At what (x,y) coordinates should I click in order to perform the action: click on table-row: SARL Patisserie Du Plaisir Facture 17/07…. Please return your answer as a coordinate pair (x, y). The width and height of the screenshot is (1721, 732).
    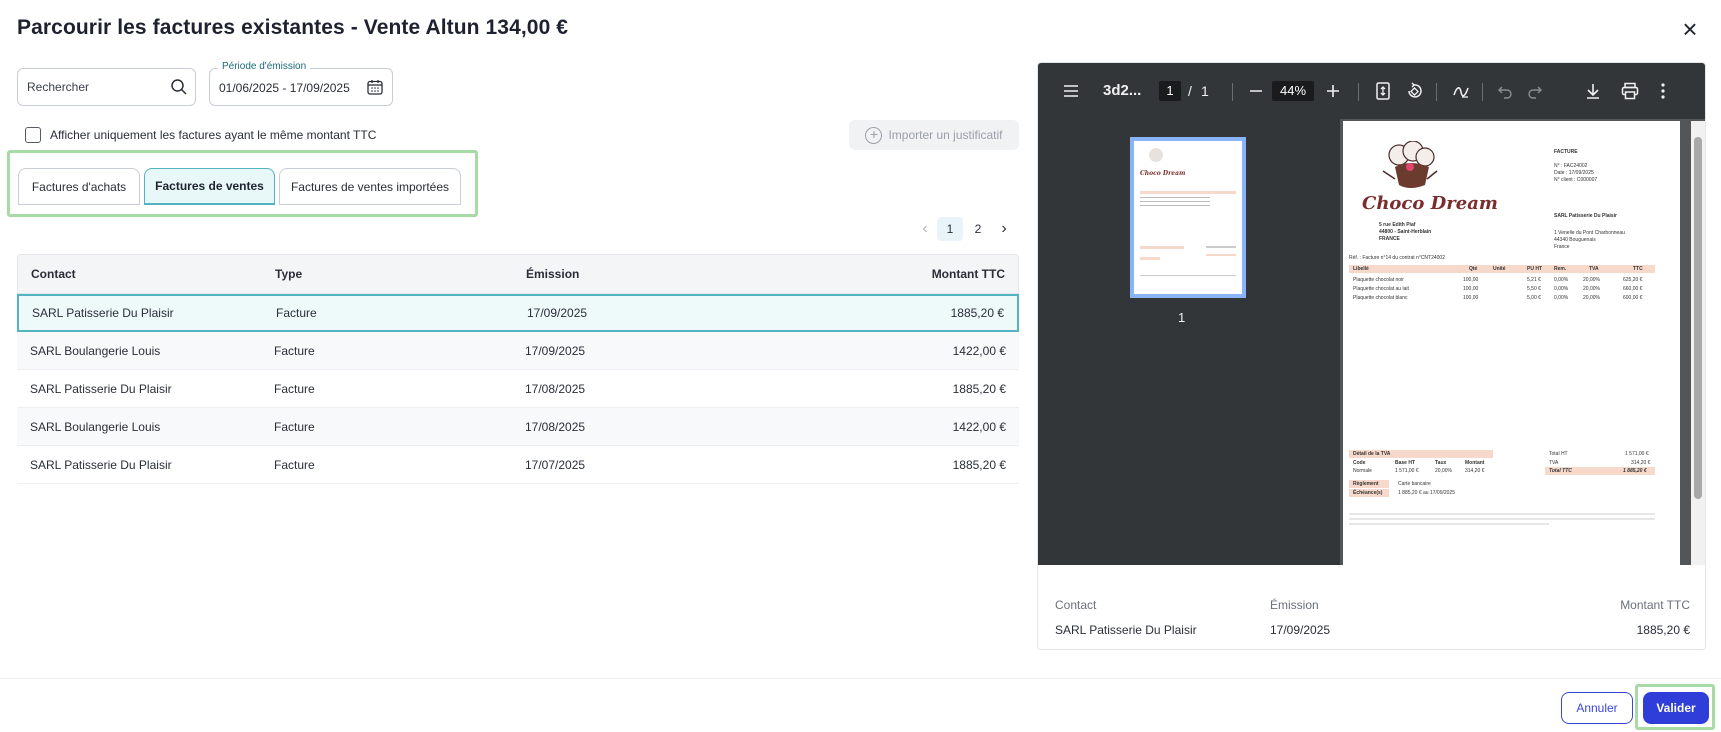
    Looking at the image, I should click on (518, 465).